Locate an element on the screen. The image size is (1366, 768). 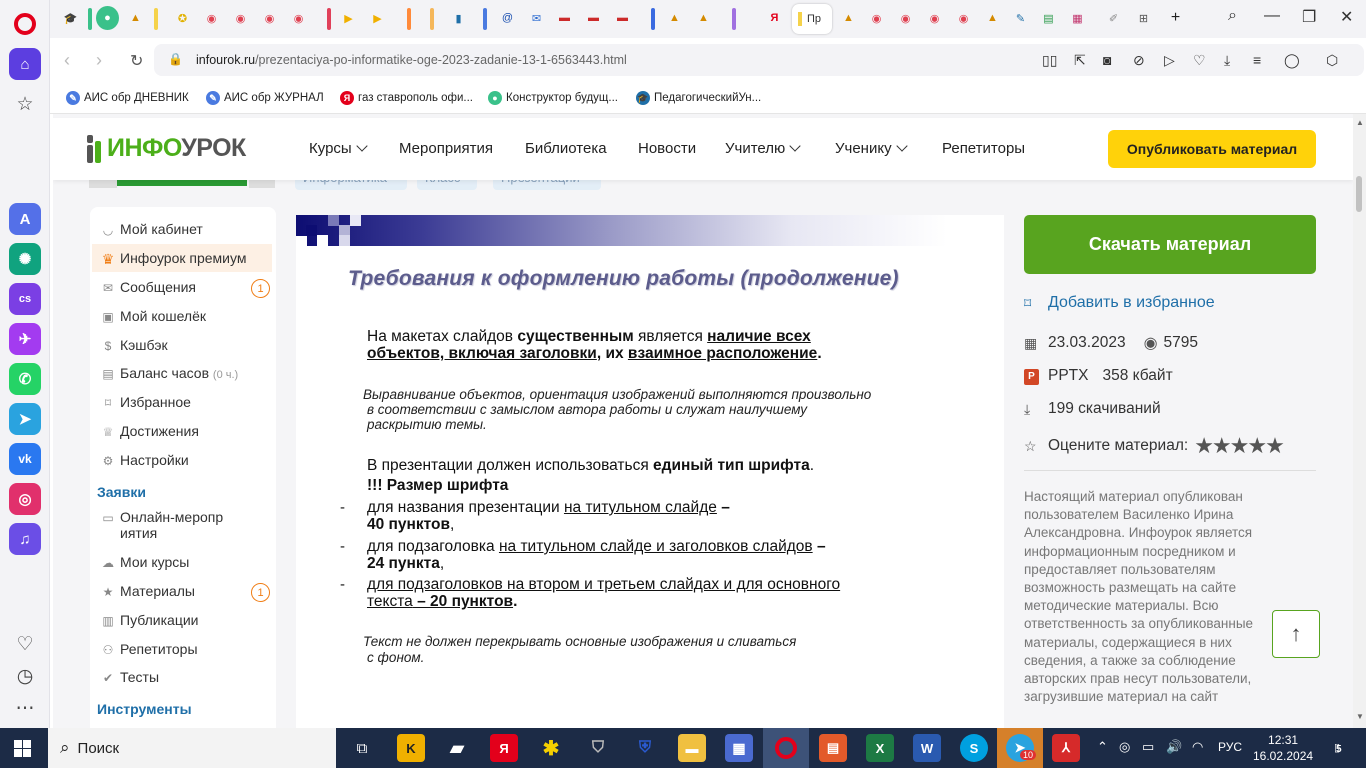
menu-favorites: ⌑ Избранное is located at coordinates (185, 402).